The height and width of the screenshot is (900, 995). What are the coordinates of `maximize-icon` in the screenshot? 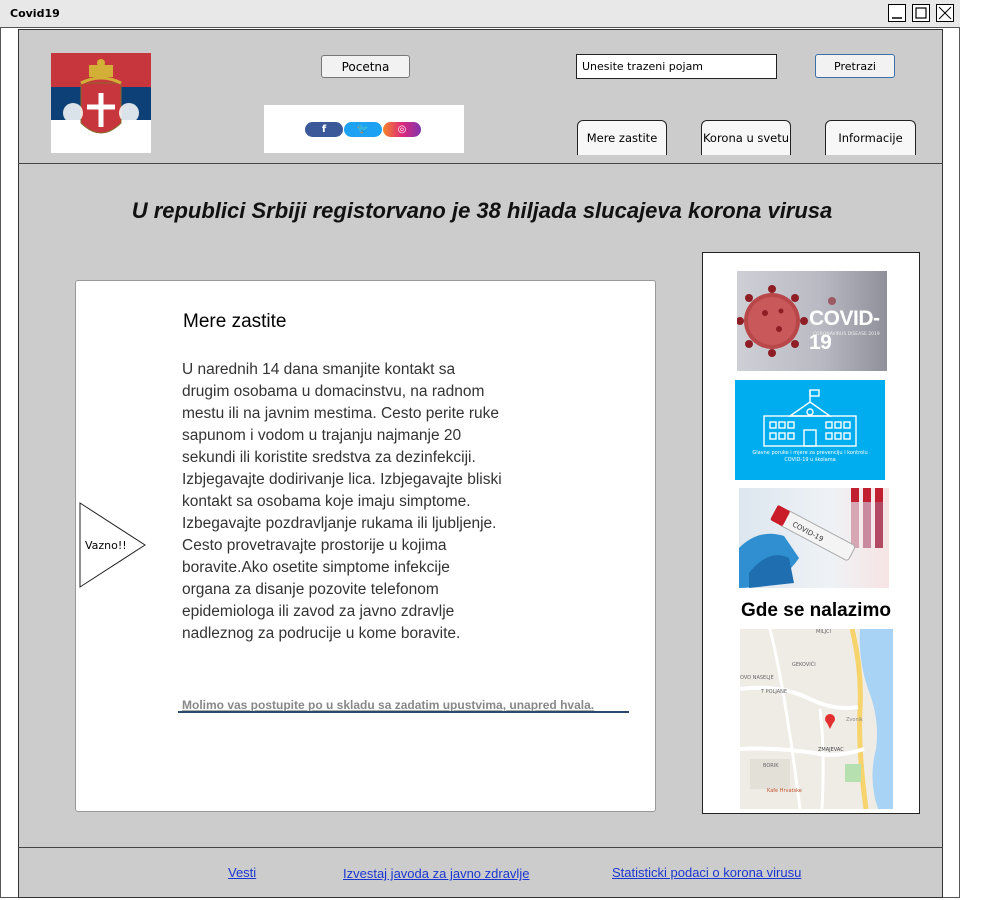 It's located at (921, 13).